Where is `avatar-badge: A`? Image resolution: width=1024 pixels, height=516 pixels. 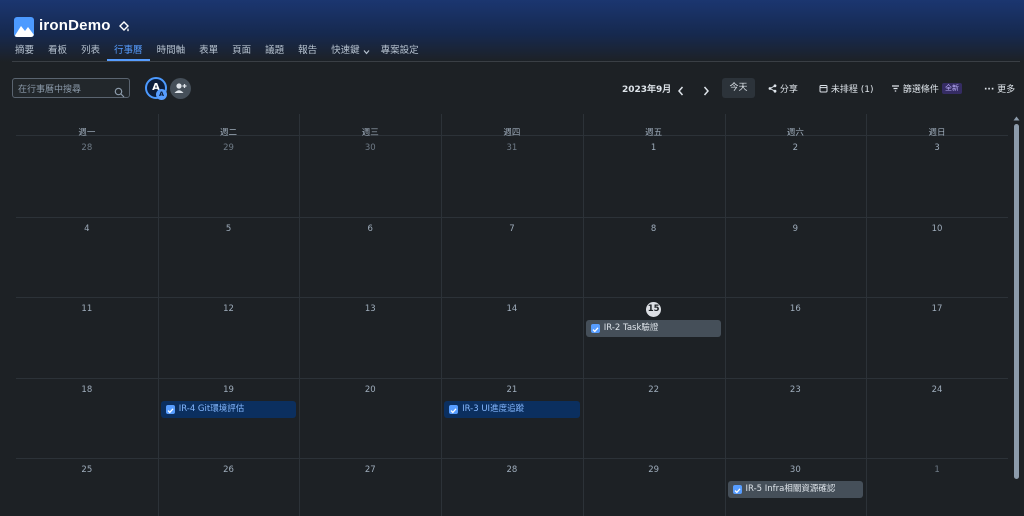 avatar-badge: A is located at coordinates (161, 94).